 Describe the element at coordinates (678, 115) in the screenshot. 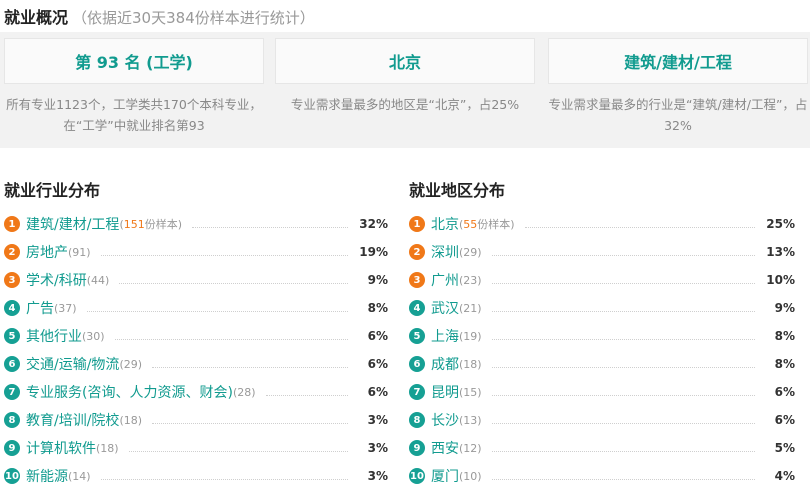

I see `top-industry-description: 专业需求量最多的行业是“建筑/建材/工程”，占32%` at that location.